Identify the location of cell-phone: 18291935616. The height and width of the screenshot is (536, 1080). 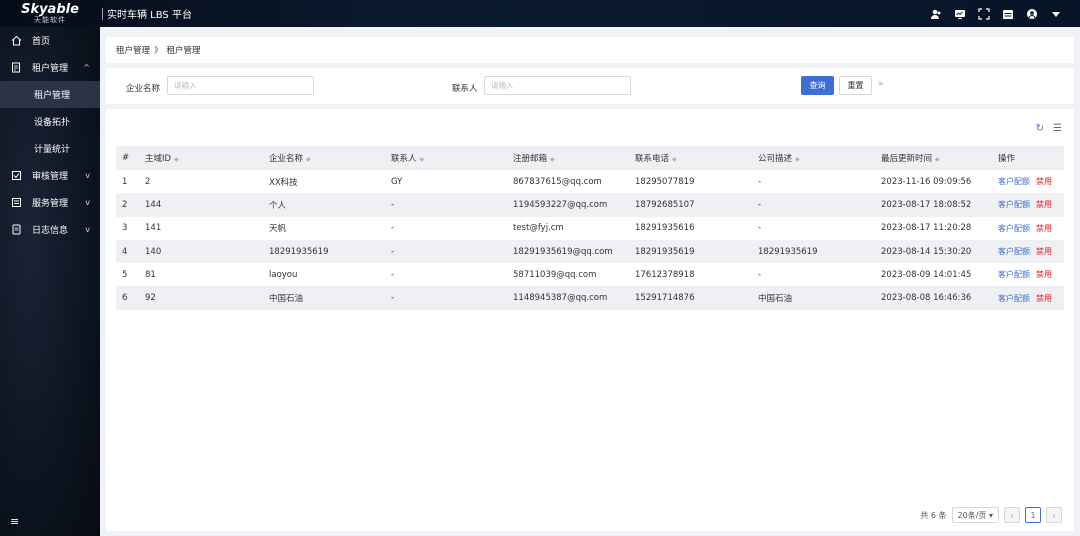
(665, 228).